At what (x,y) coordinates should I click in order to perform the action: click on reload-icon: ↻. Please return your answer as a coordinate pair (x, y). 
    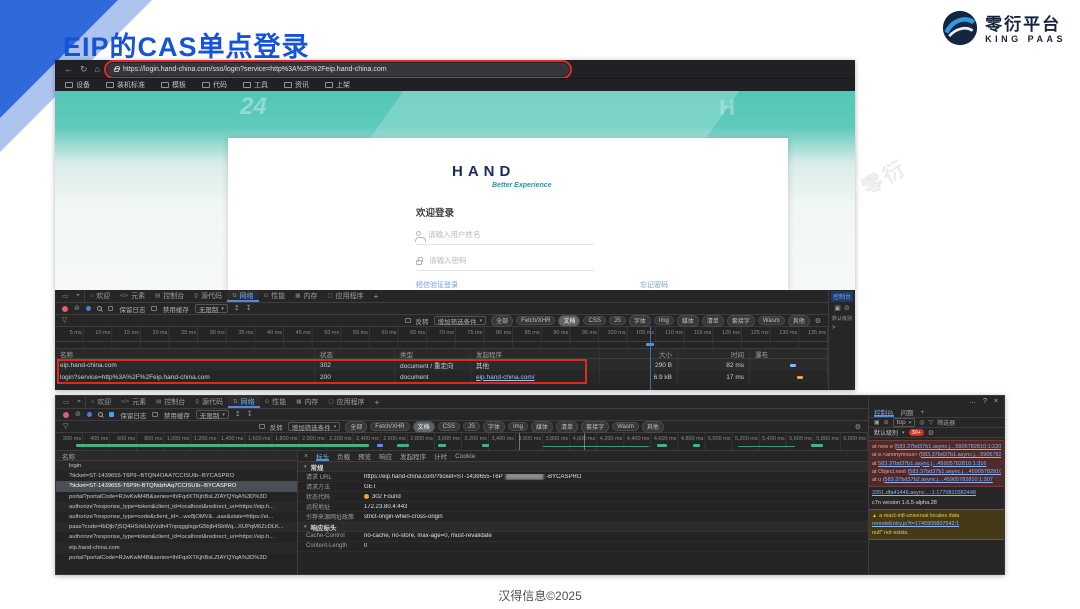
    Looking at the image, I should click on (84, 69).